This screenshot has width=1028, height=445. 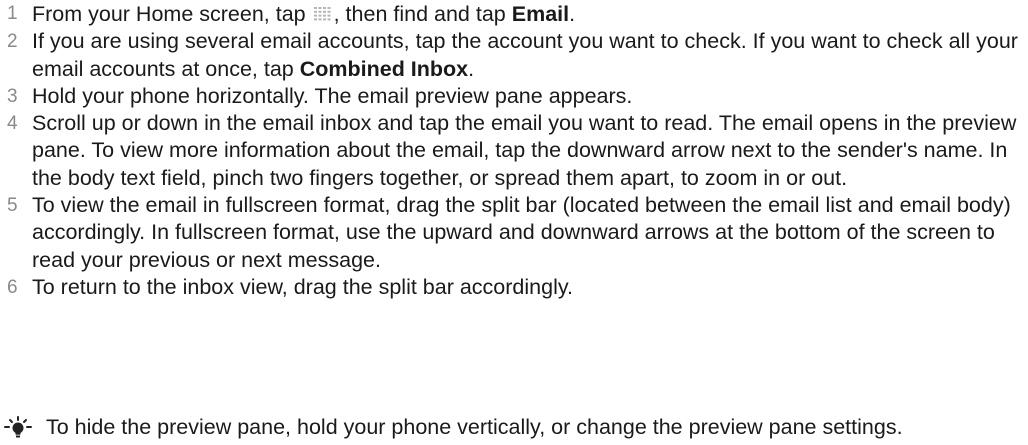 I want to click on combined-inbox-label: Combined Inbox, so click(x=384, y=68).